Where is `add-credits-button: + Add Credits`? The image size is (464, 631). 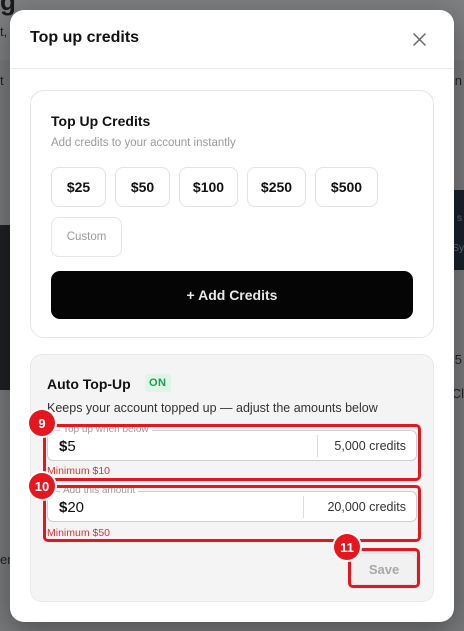
add-credits-button: + Add Credits is located at coordinates (232, 295).